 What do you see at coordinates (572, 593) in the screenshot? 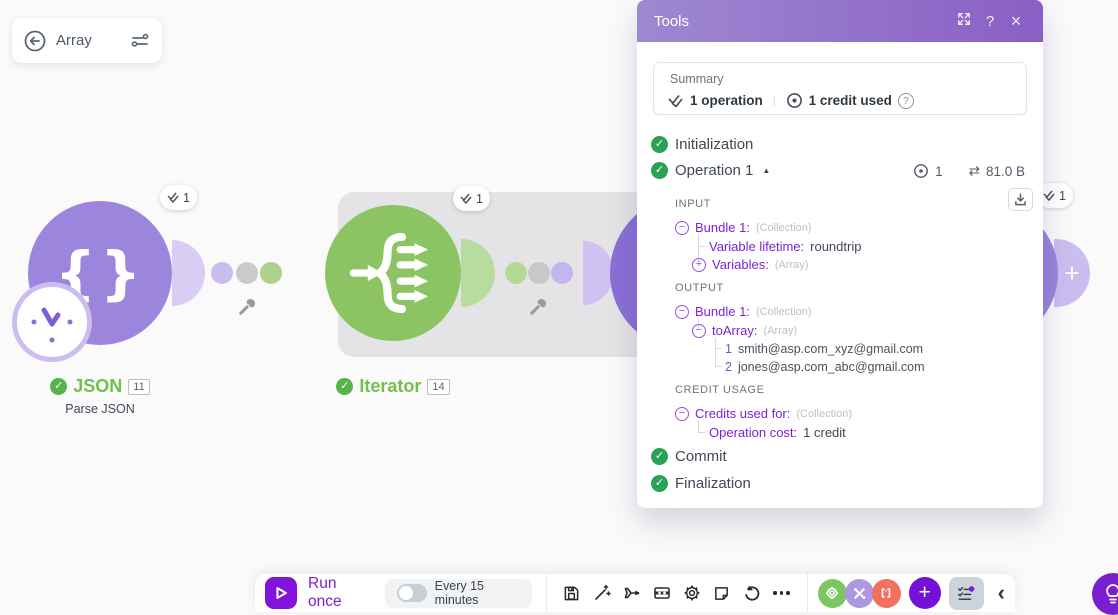
I see `save-button` at bounding box center [572, 593].